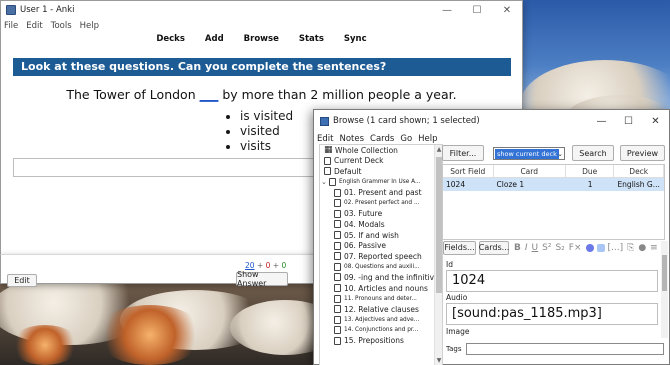 The image size is (670, 365). What do you see at coordinates (601, 121) in the screenshot?
I see `browse-minimize-button: —` at bounding box center [601, 121].